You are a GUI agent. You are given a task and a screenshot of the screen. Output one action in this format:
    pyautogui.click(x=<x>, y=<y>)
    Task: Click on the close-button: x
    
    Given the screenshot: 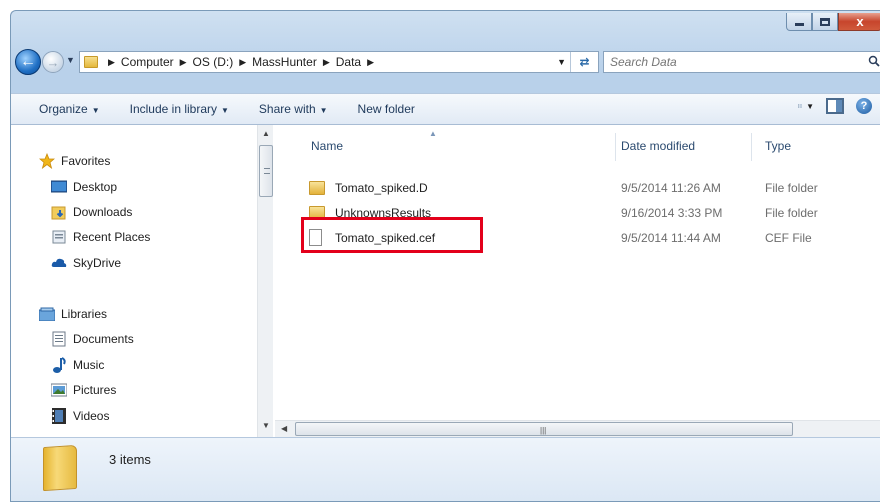 What is the action you would take?
    pyautogui.click(x=859, y=22)
    